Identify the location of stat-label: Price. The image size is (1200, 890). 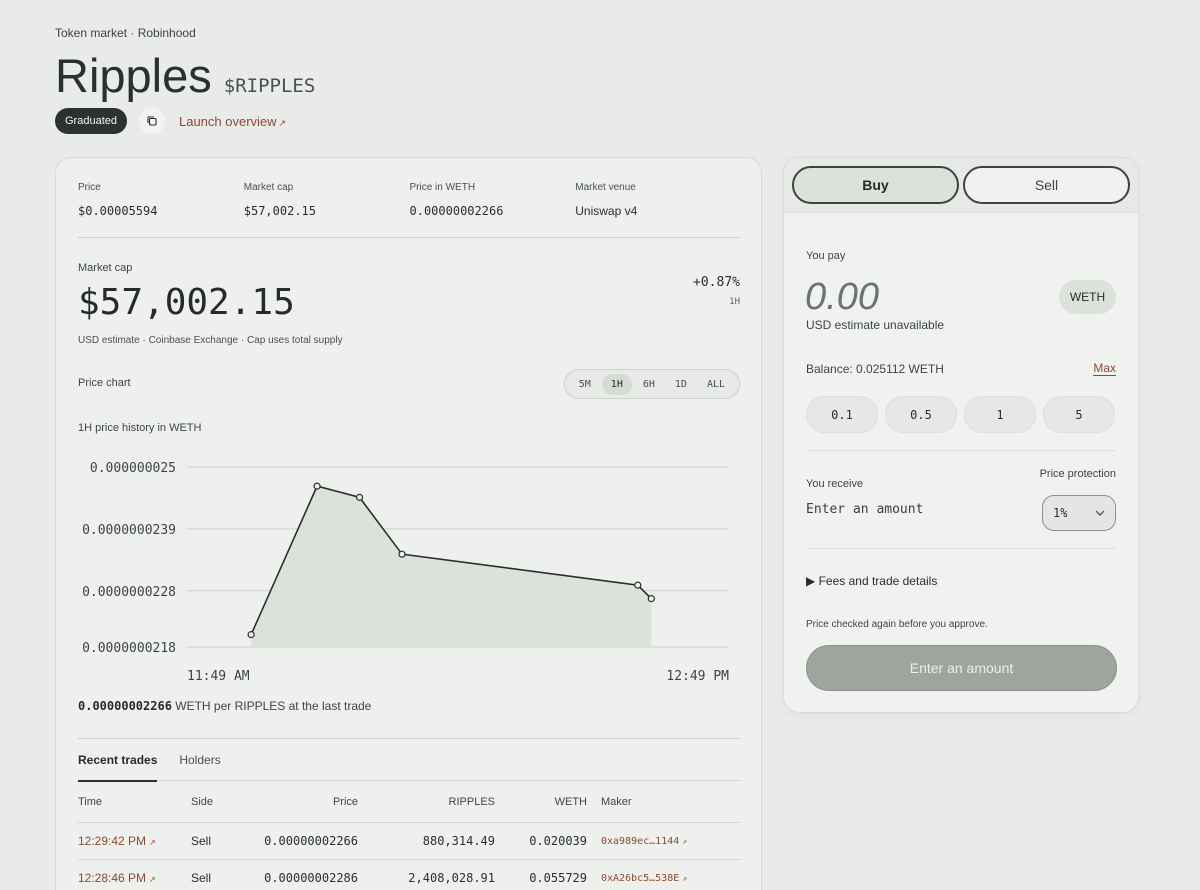
(89, 187).